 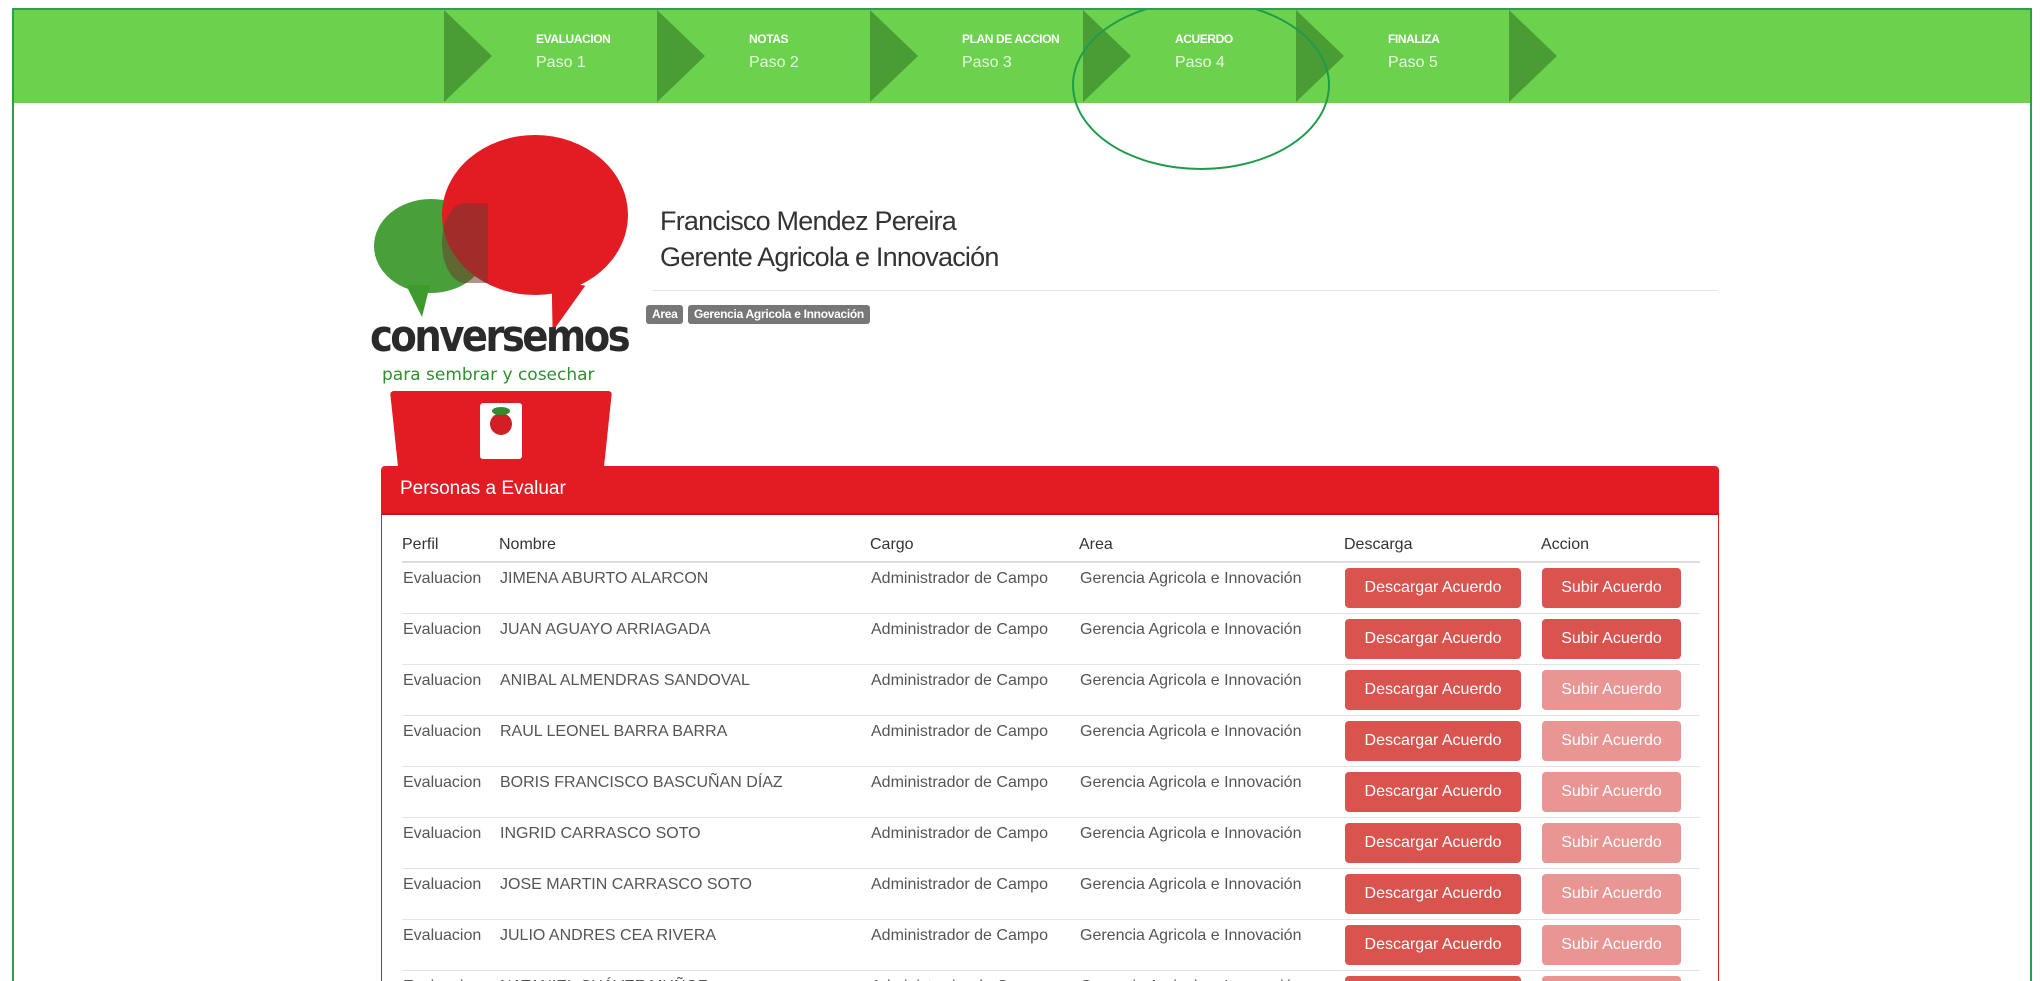 What do you see at coordinates (488, 375) in the screenshot?
I see `logo-tagline: para sembrar y cosechar` at bounding box center [488, 375].